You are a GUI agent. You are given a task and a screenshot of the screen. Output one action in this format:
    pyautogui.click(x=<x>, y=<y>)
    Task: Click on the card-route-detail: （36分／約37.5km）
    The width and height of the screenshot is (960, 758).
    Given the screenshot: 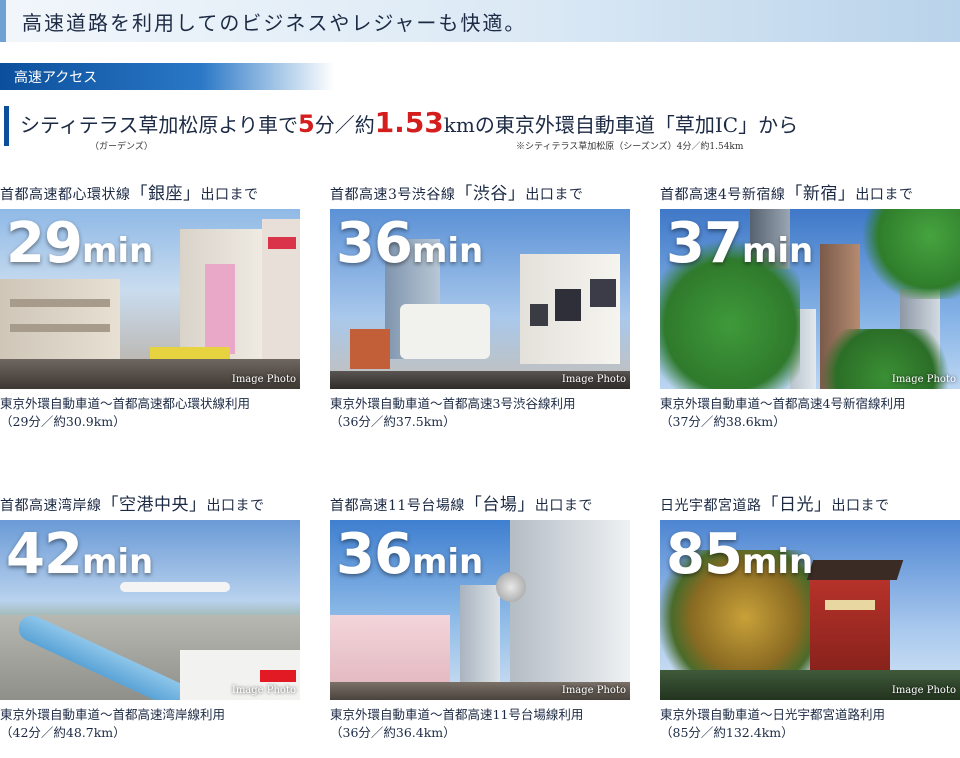 What is the action you would take?
    pyautogui.click(x=393, y=421)
    